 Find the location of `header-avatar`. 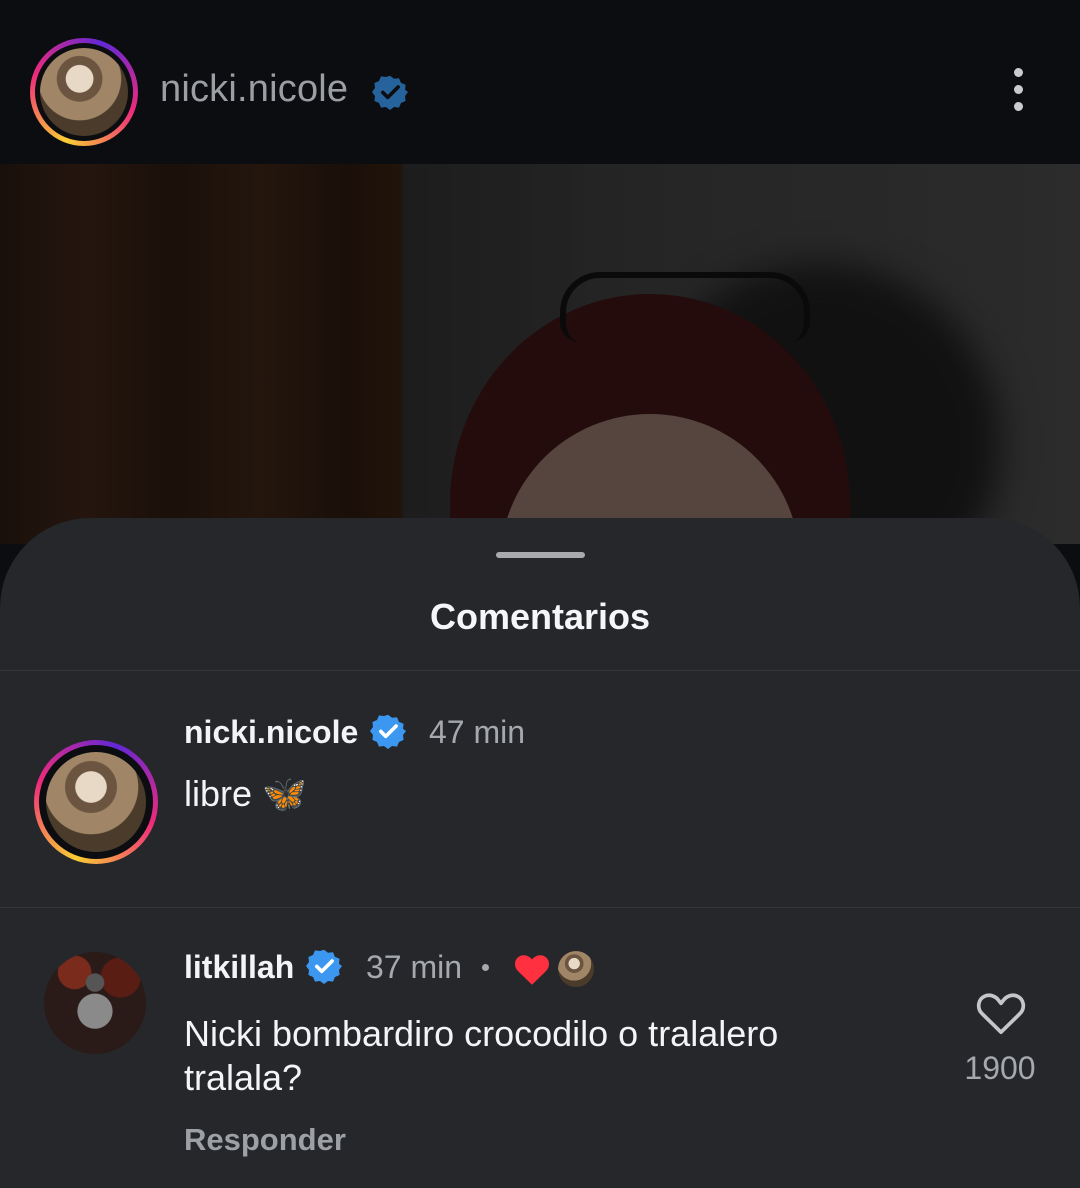

header-avatar is located at coordinates (84, 92).